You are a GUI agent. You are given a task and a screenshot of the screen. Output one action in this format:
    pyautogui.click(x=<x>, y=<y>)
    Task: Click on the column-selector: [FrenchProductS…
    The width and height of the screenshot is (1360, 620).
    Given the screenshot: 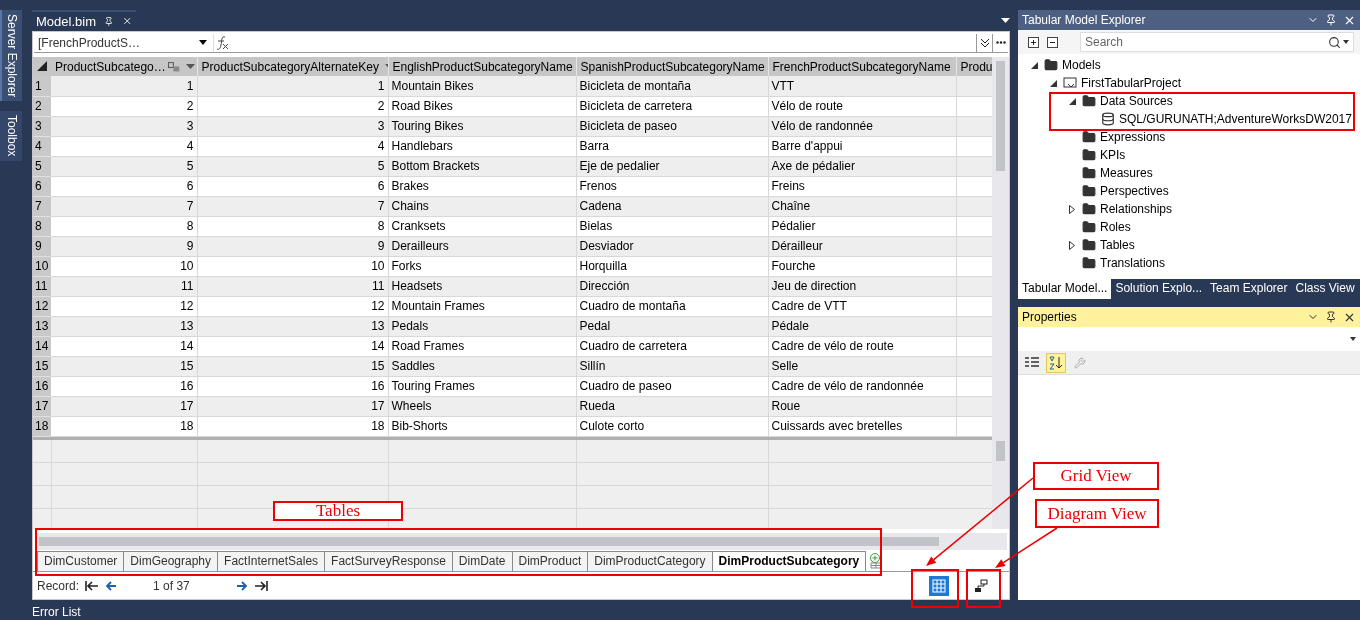 What is the action you would take?
    pyautogui.click(x=124, y=42)
    